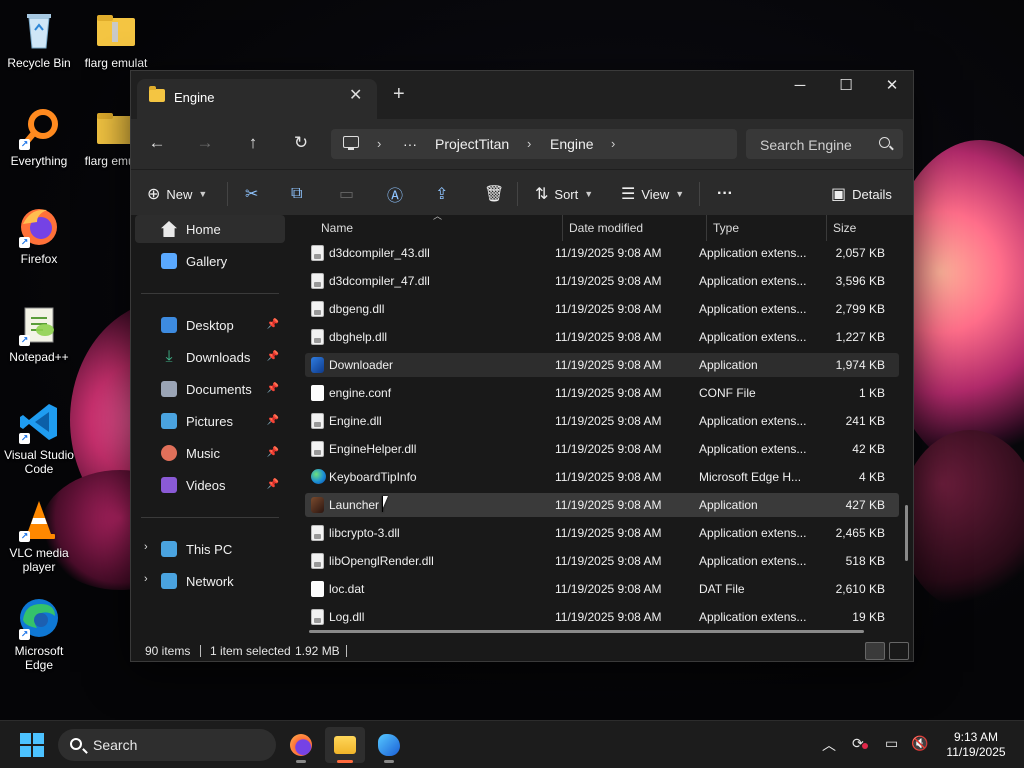 Image resolution: width=1024 pixels, height=768 pixels. I want to click on desktop-icon-flarg-emulator: flarg emulat, so click(116, 39).